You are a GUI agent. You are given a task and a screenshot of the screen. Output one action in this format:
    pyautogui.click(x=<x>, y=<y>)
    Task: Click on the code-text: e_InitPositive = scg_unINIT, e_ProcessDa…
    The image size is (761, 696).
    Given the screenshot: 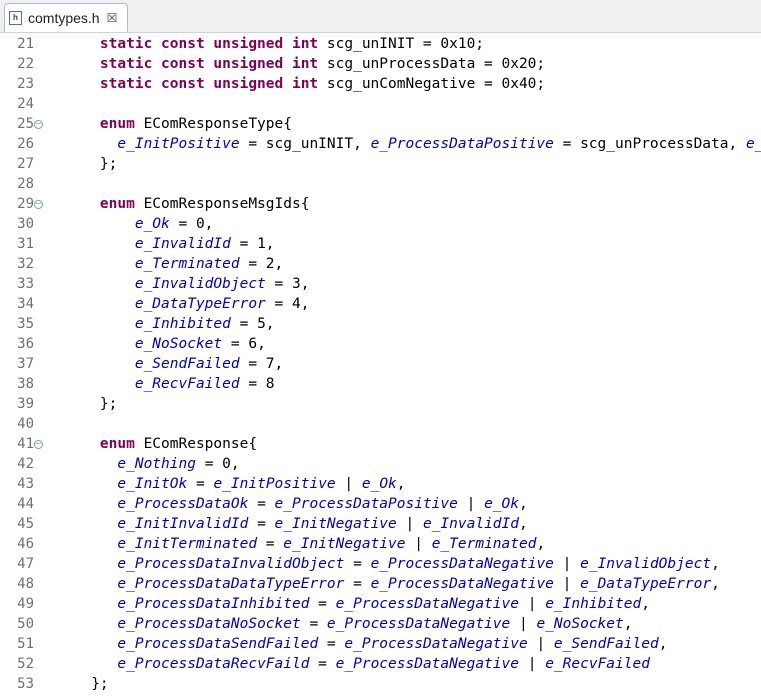 What is the action you would take?
    pyautogui.click(x=413, y=144)
    